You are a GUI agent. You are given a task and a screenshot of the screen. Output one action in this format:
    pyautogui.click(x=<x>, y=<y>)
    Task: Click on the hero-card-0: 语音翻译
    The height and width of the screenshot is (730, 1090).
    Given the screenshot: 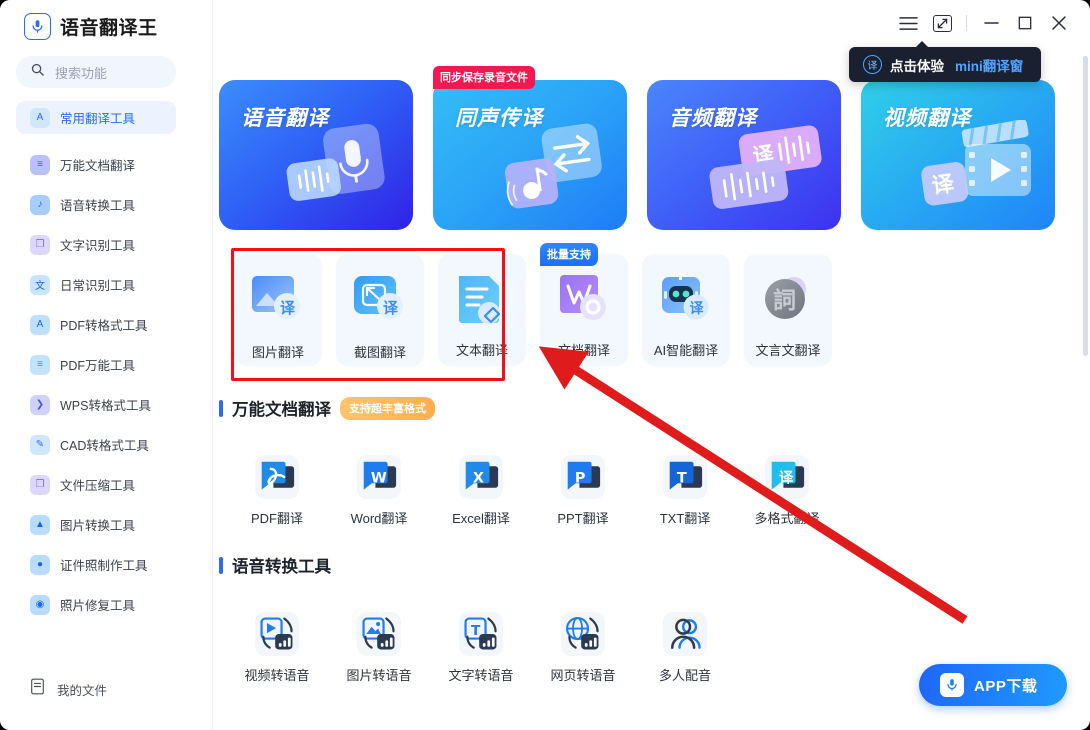 What is the action you would take?
    pyautogui.click(x=316, y=155)
    